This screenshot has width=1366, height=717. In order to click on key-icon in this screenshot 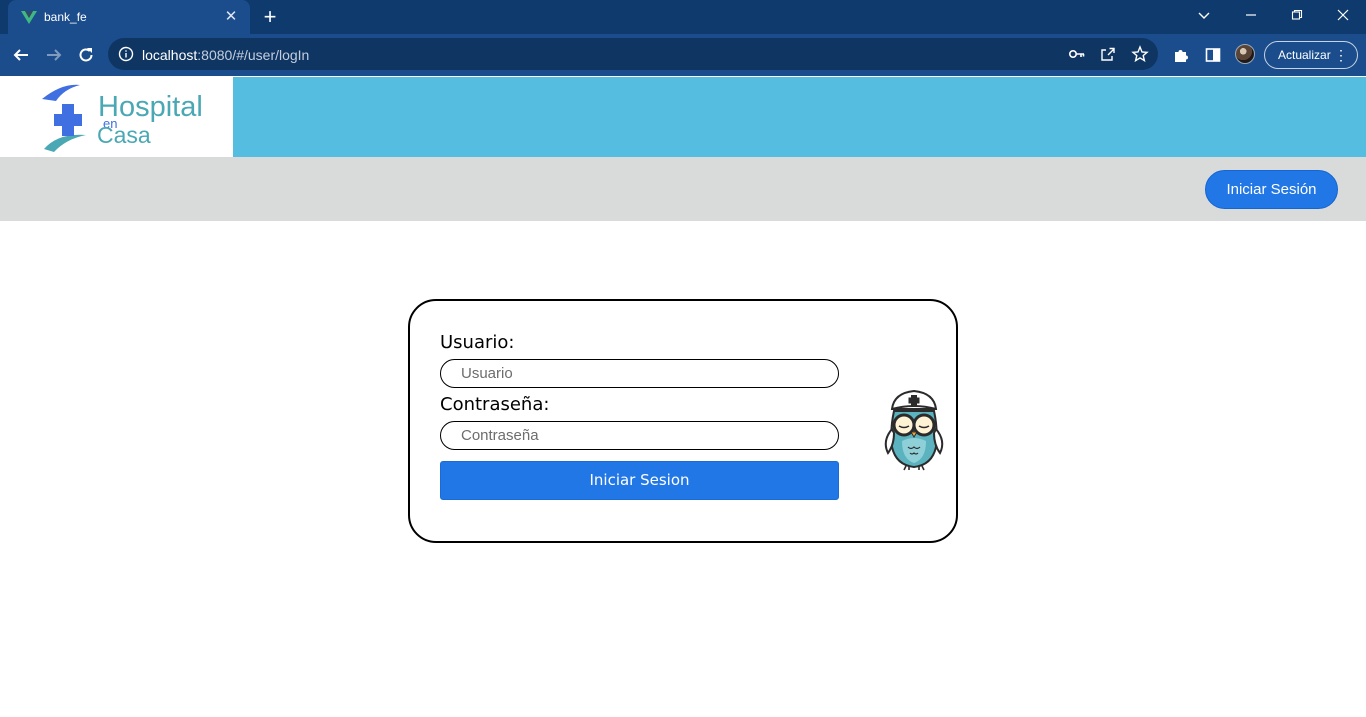, I will do `click(1077, 54)`.